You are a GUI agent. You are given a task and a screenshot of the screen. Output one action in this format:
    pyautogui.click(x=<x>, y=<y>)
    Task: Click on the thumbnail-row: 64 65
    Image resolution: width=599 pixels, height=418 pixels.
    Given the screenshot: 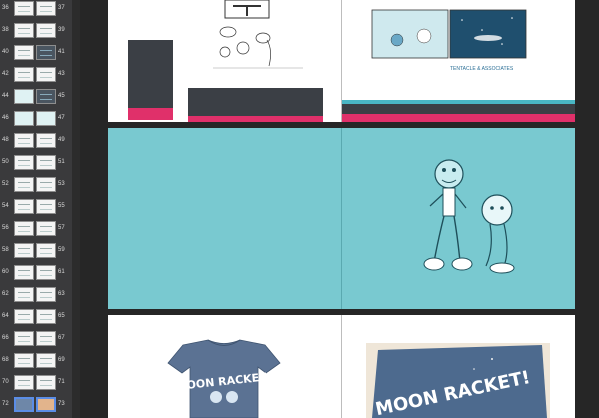 What is the action you would take?
    pyautogui.click(x=36, y=319)
    